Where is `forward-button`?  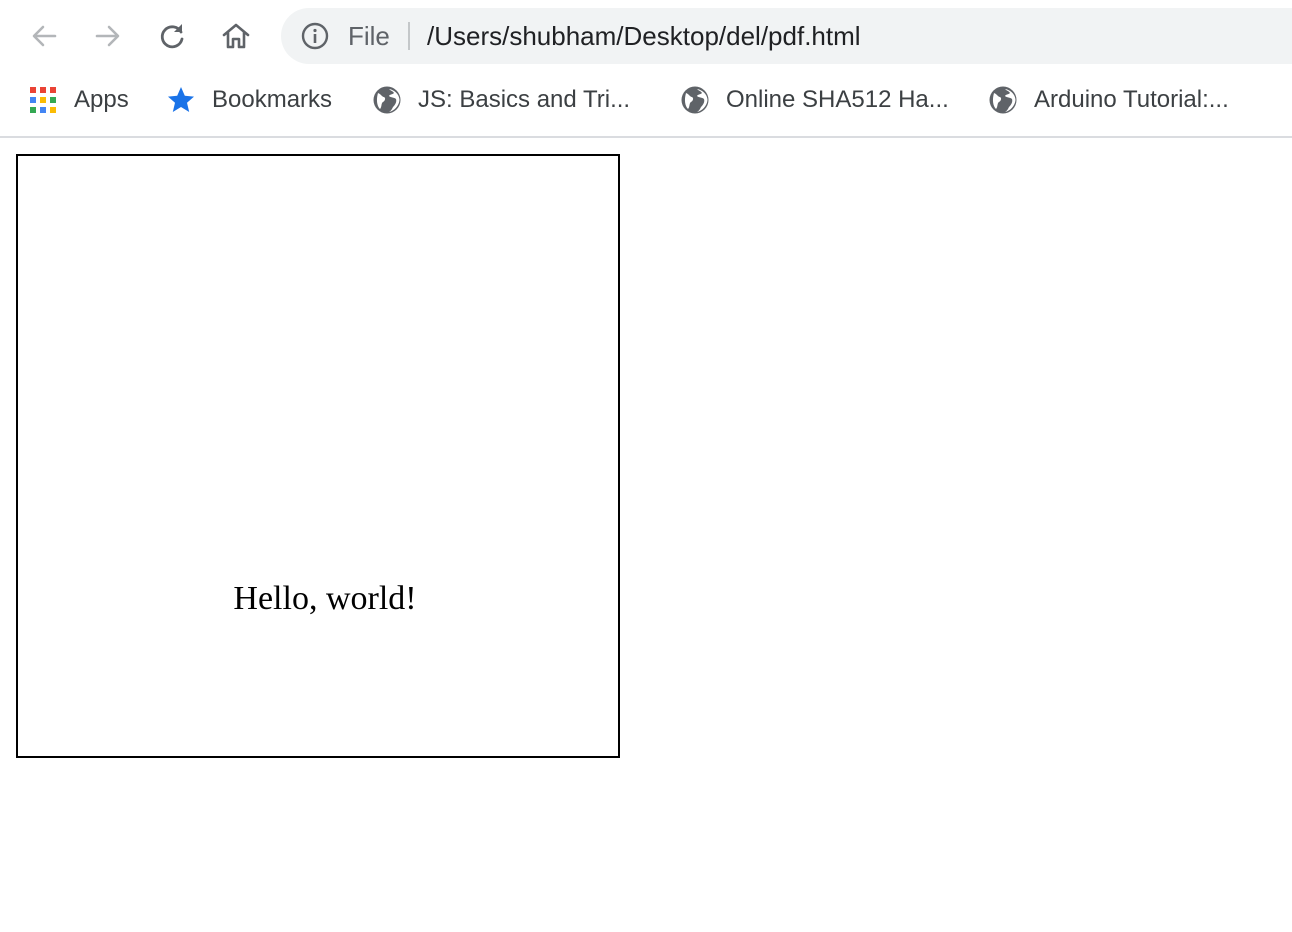
forward-button is located at coordinates (108, 36).